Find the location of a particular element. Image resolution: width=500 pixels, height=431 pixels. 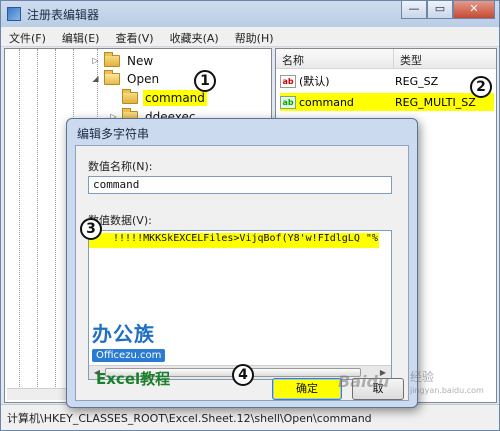

collapse-arrow-icon: ◢ is located at coordinates (95, 78).